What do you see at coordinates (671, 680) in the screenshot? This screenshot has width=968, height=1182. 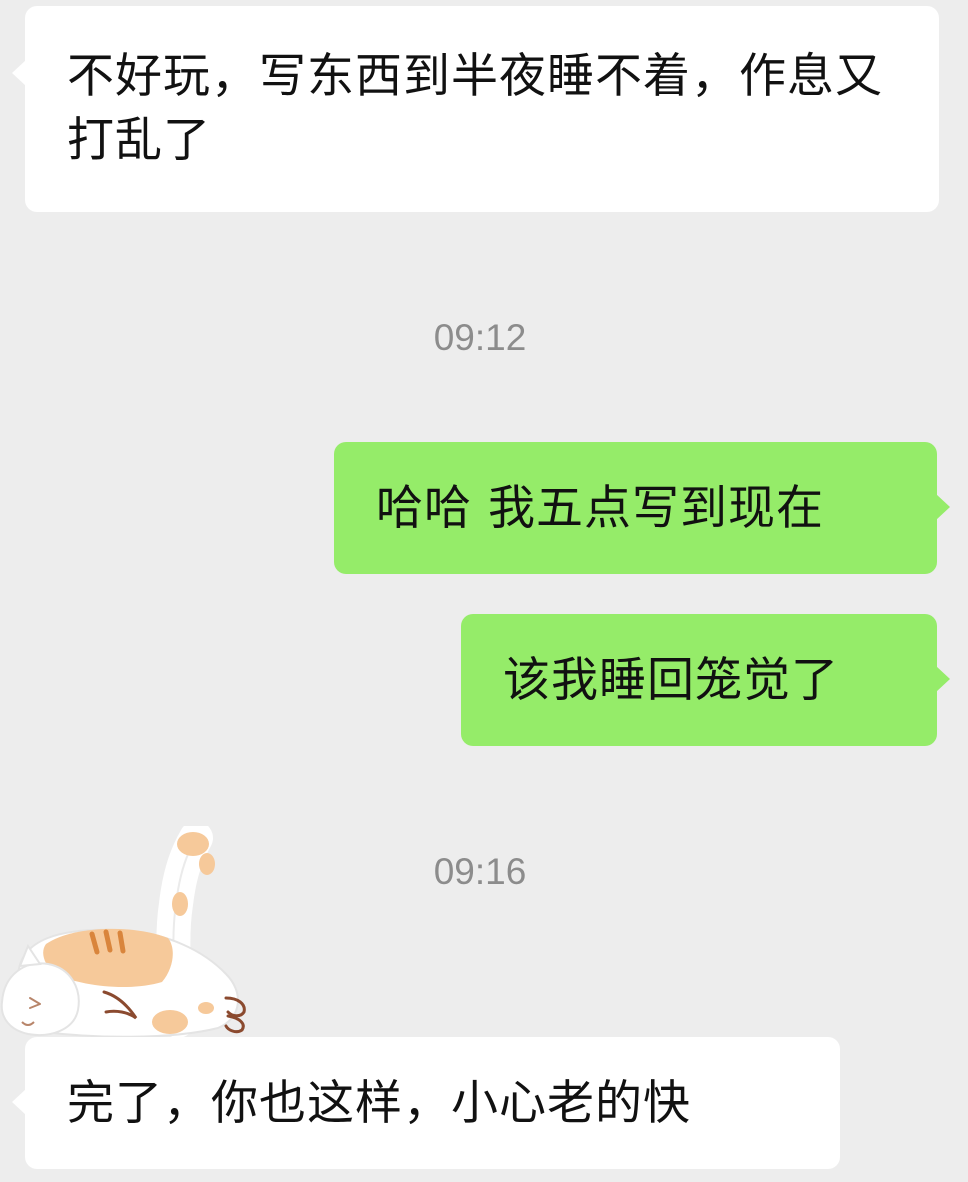 I see `message-text: 该我睡回笼觉了` at bounding box center [671, 680].